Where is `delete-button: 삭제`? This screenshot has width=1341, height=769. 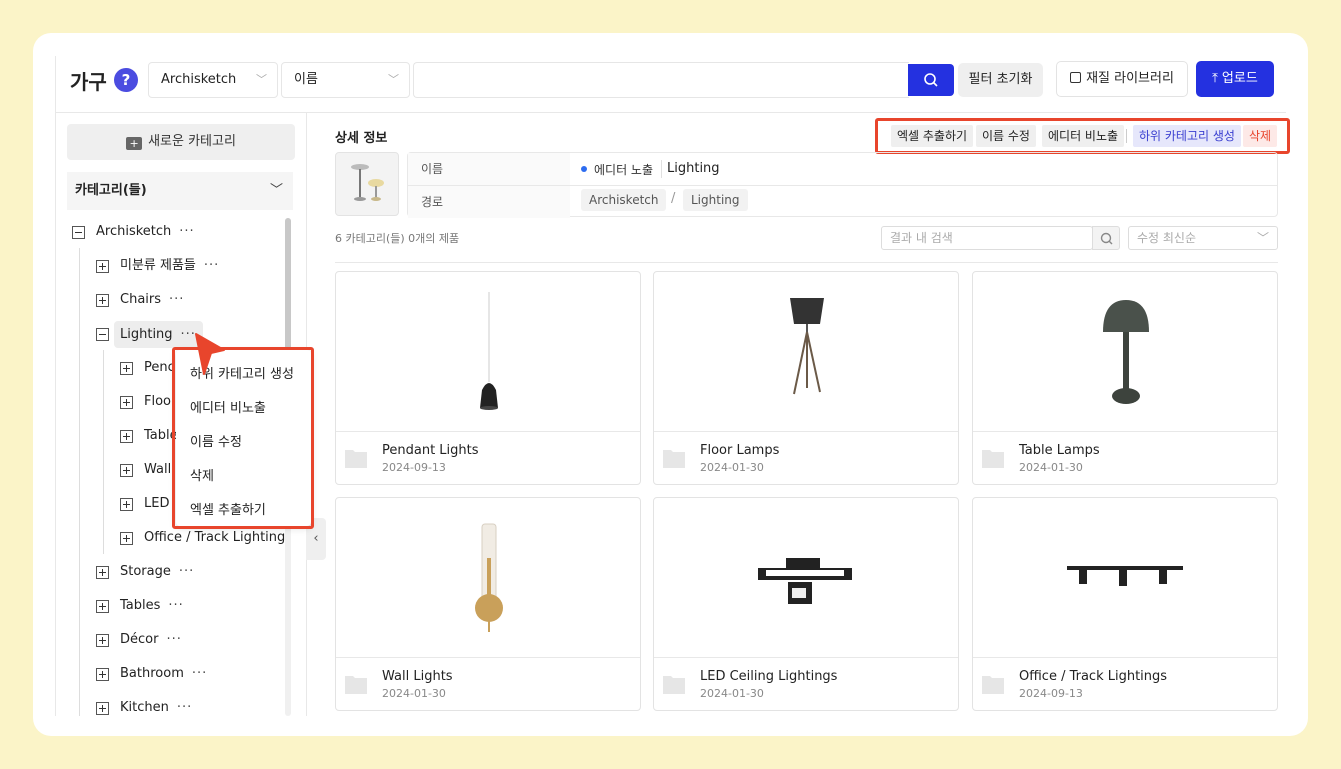
delete-button: 삭제 is located at coordinates (1260, 136).